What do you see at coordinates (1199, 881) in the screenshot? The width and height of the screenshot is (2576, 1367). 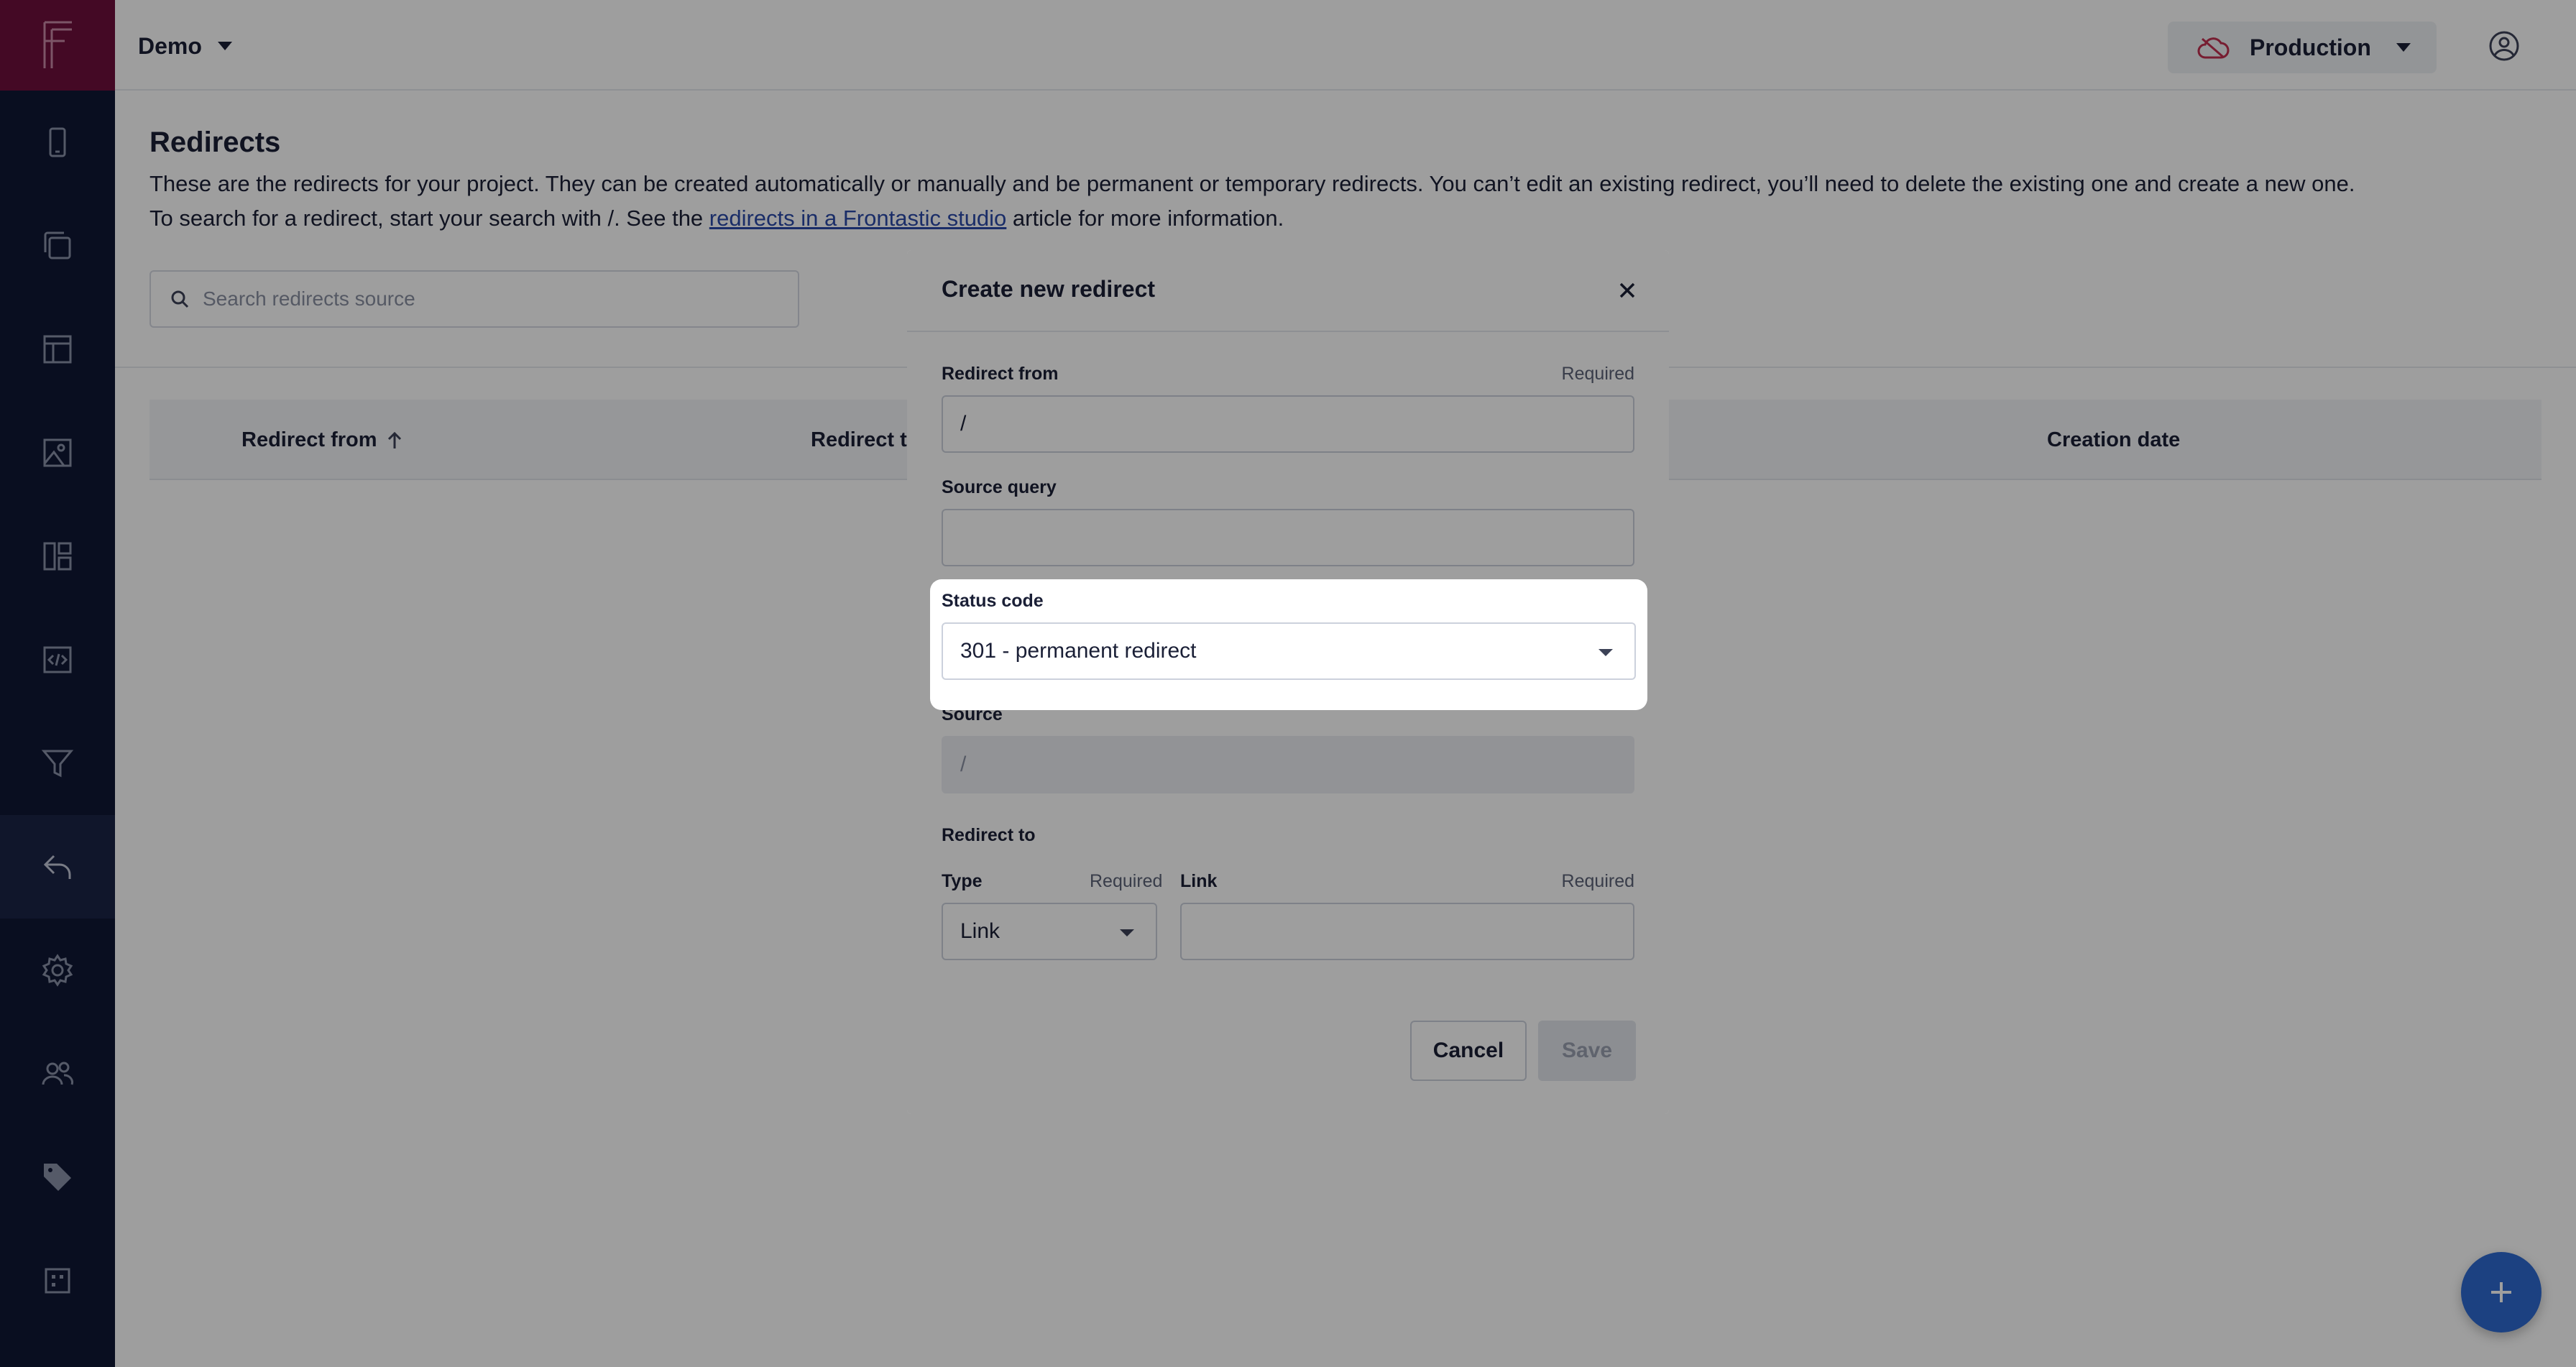 I see `link-label: Link` at bounding box center [1199, 881].